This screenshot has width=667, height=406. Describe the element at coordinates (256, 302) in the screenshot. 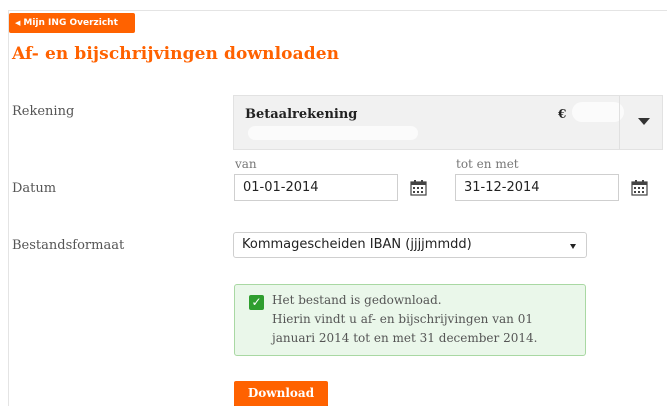

I see `check-icon: ✓` at that location.